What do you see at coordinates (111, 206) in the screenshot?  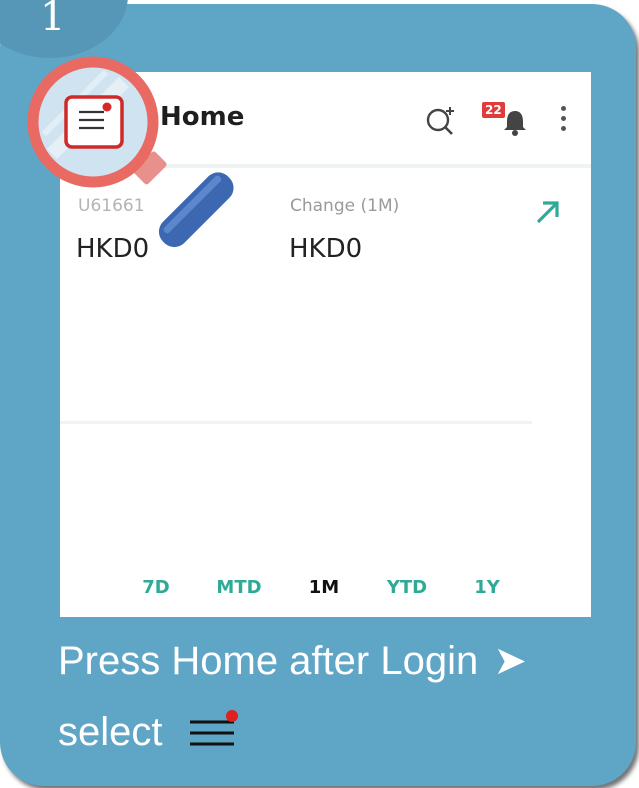 I see `account-id: U61661` at bounding box center [111, 206].